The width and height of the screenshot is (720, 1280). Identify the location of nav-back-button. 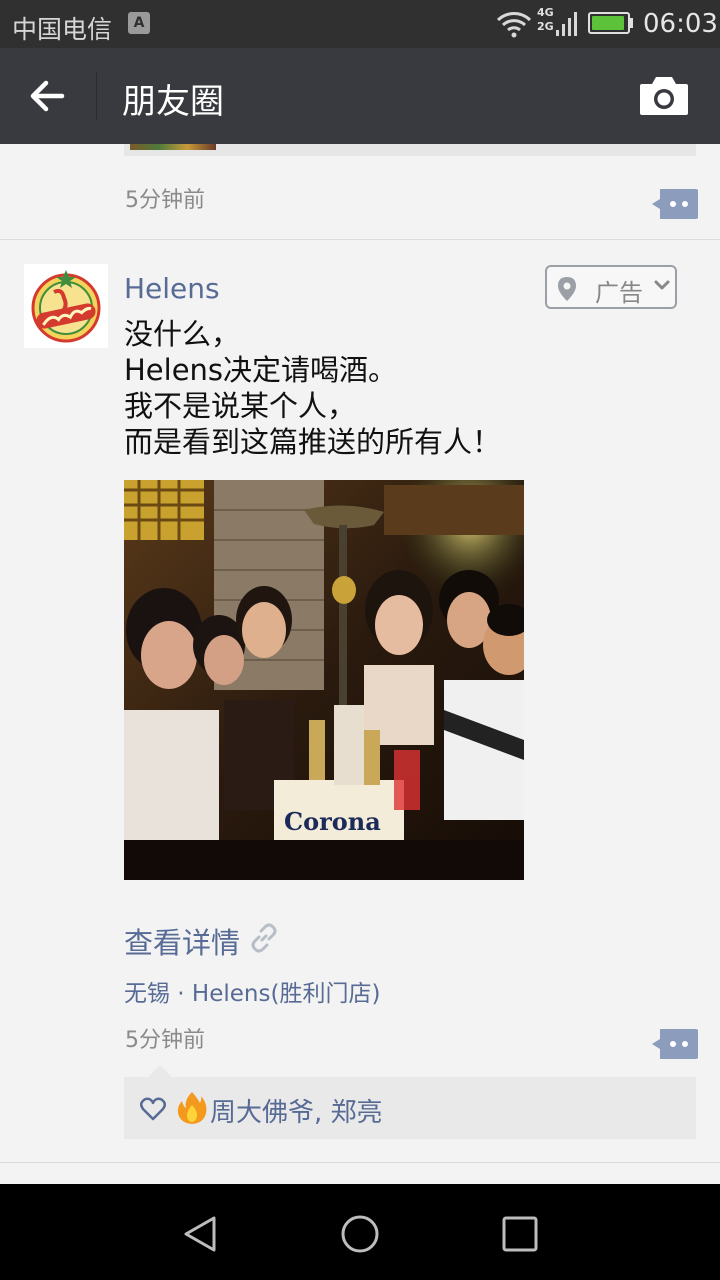
(200, 1234).